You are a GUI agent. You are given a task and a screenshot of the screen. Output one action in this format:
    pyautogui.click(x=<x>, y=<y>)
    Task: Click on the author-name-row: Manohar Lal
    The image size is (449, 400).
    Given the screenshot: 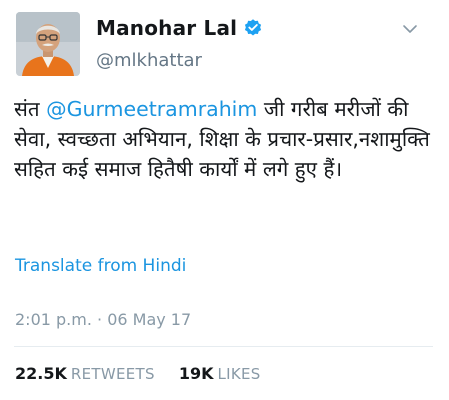 What is the action you would take?
    pyautogui.click(x=179, y=28)
    